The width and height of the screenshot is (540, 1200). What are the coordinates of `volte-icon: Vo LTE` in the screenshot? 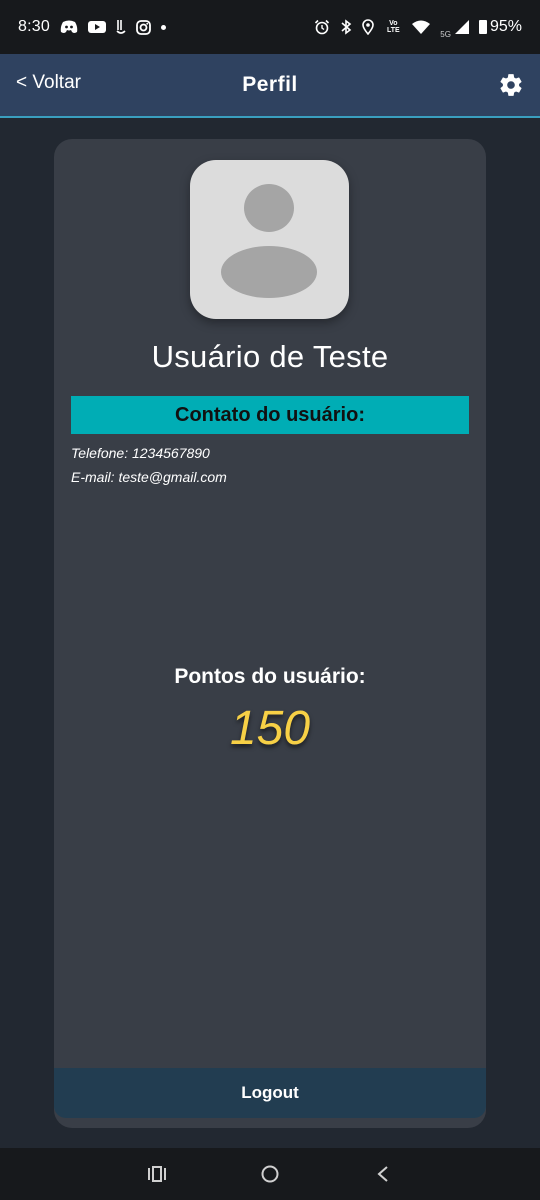 It's located at (393, 27).